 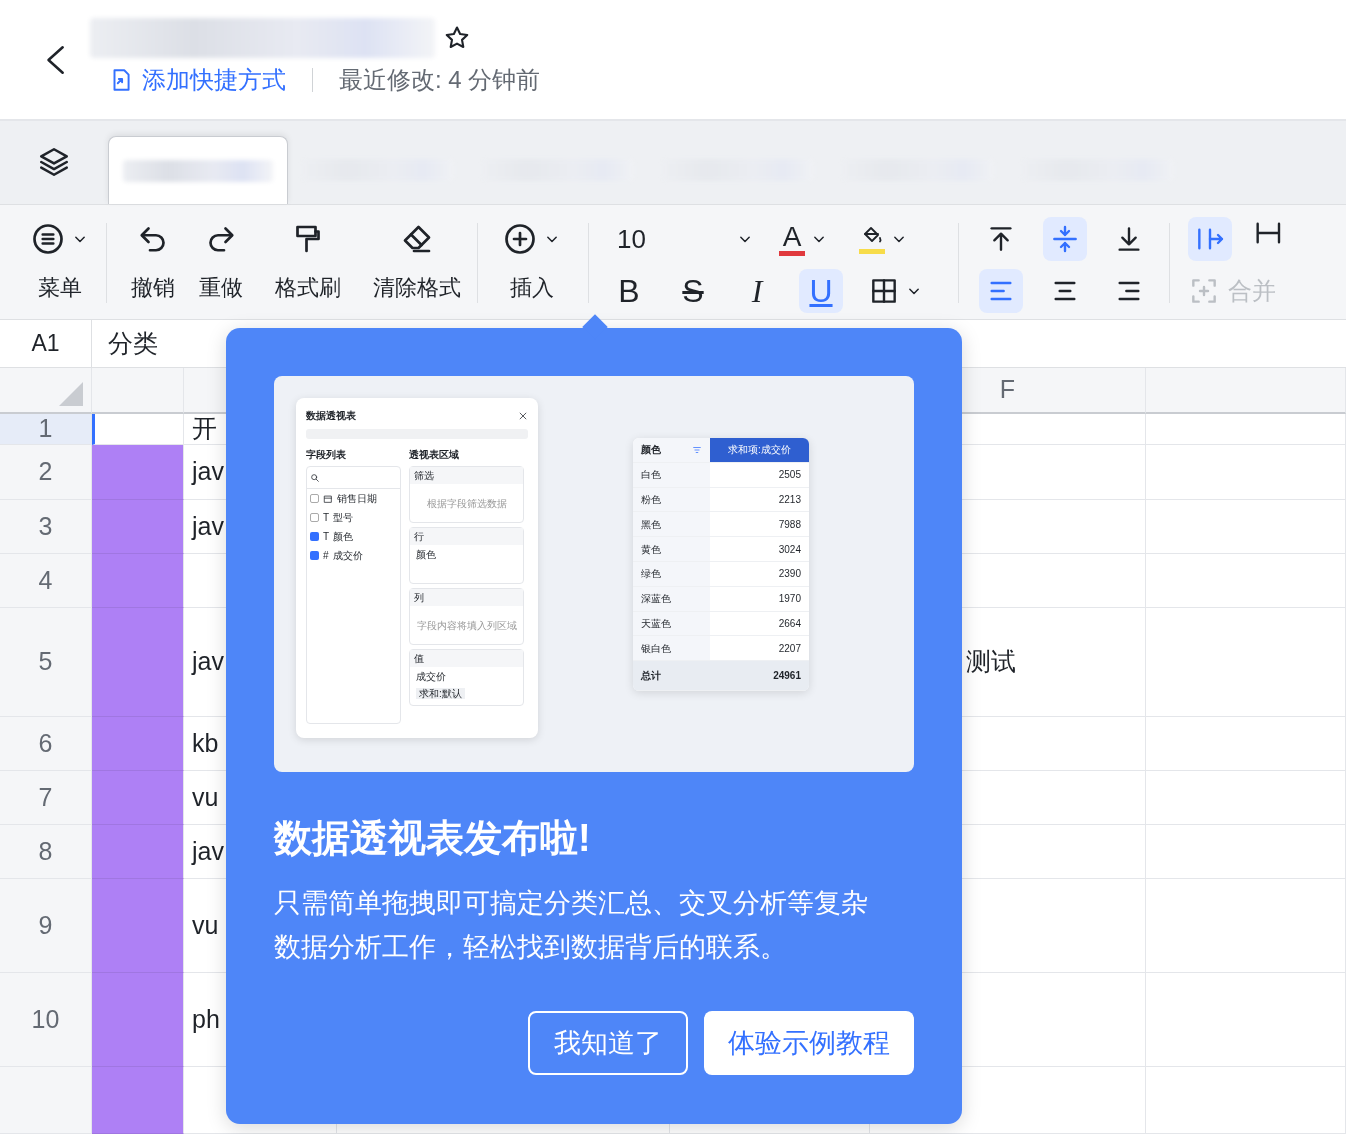 I want to click on text-style-button: S, so click(x=693, y=291).